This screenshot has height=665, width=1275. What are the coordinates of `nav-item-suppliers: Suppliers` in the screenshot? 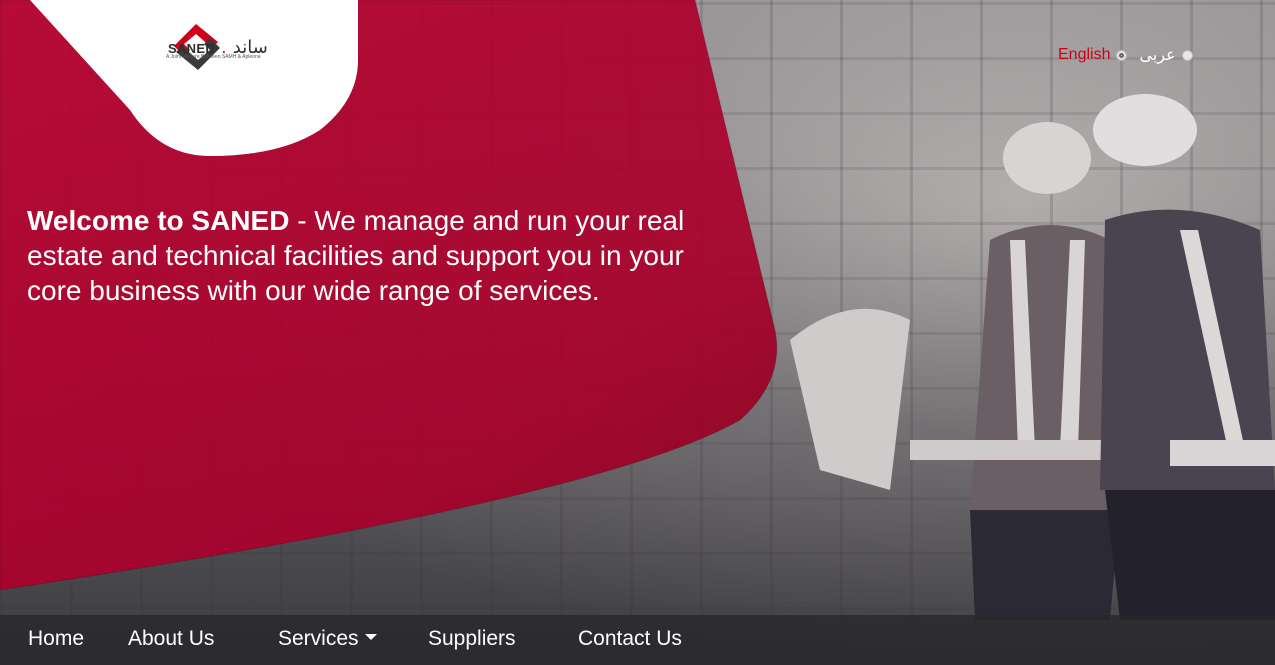 It's located at (472, 639).